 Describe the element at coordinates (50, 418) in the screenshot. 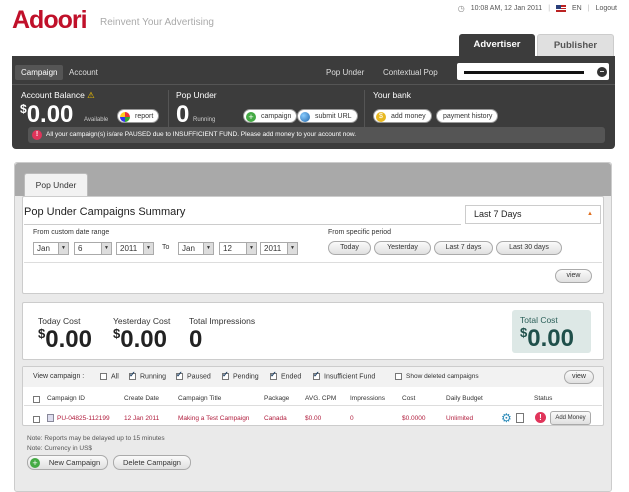

I see `campaign-doc-icon` at that location.